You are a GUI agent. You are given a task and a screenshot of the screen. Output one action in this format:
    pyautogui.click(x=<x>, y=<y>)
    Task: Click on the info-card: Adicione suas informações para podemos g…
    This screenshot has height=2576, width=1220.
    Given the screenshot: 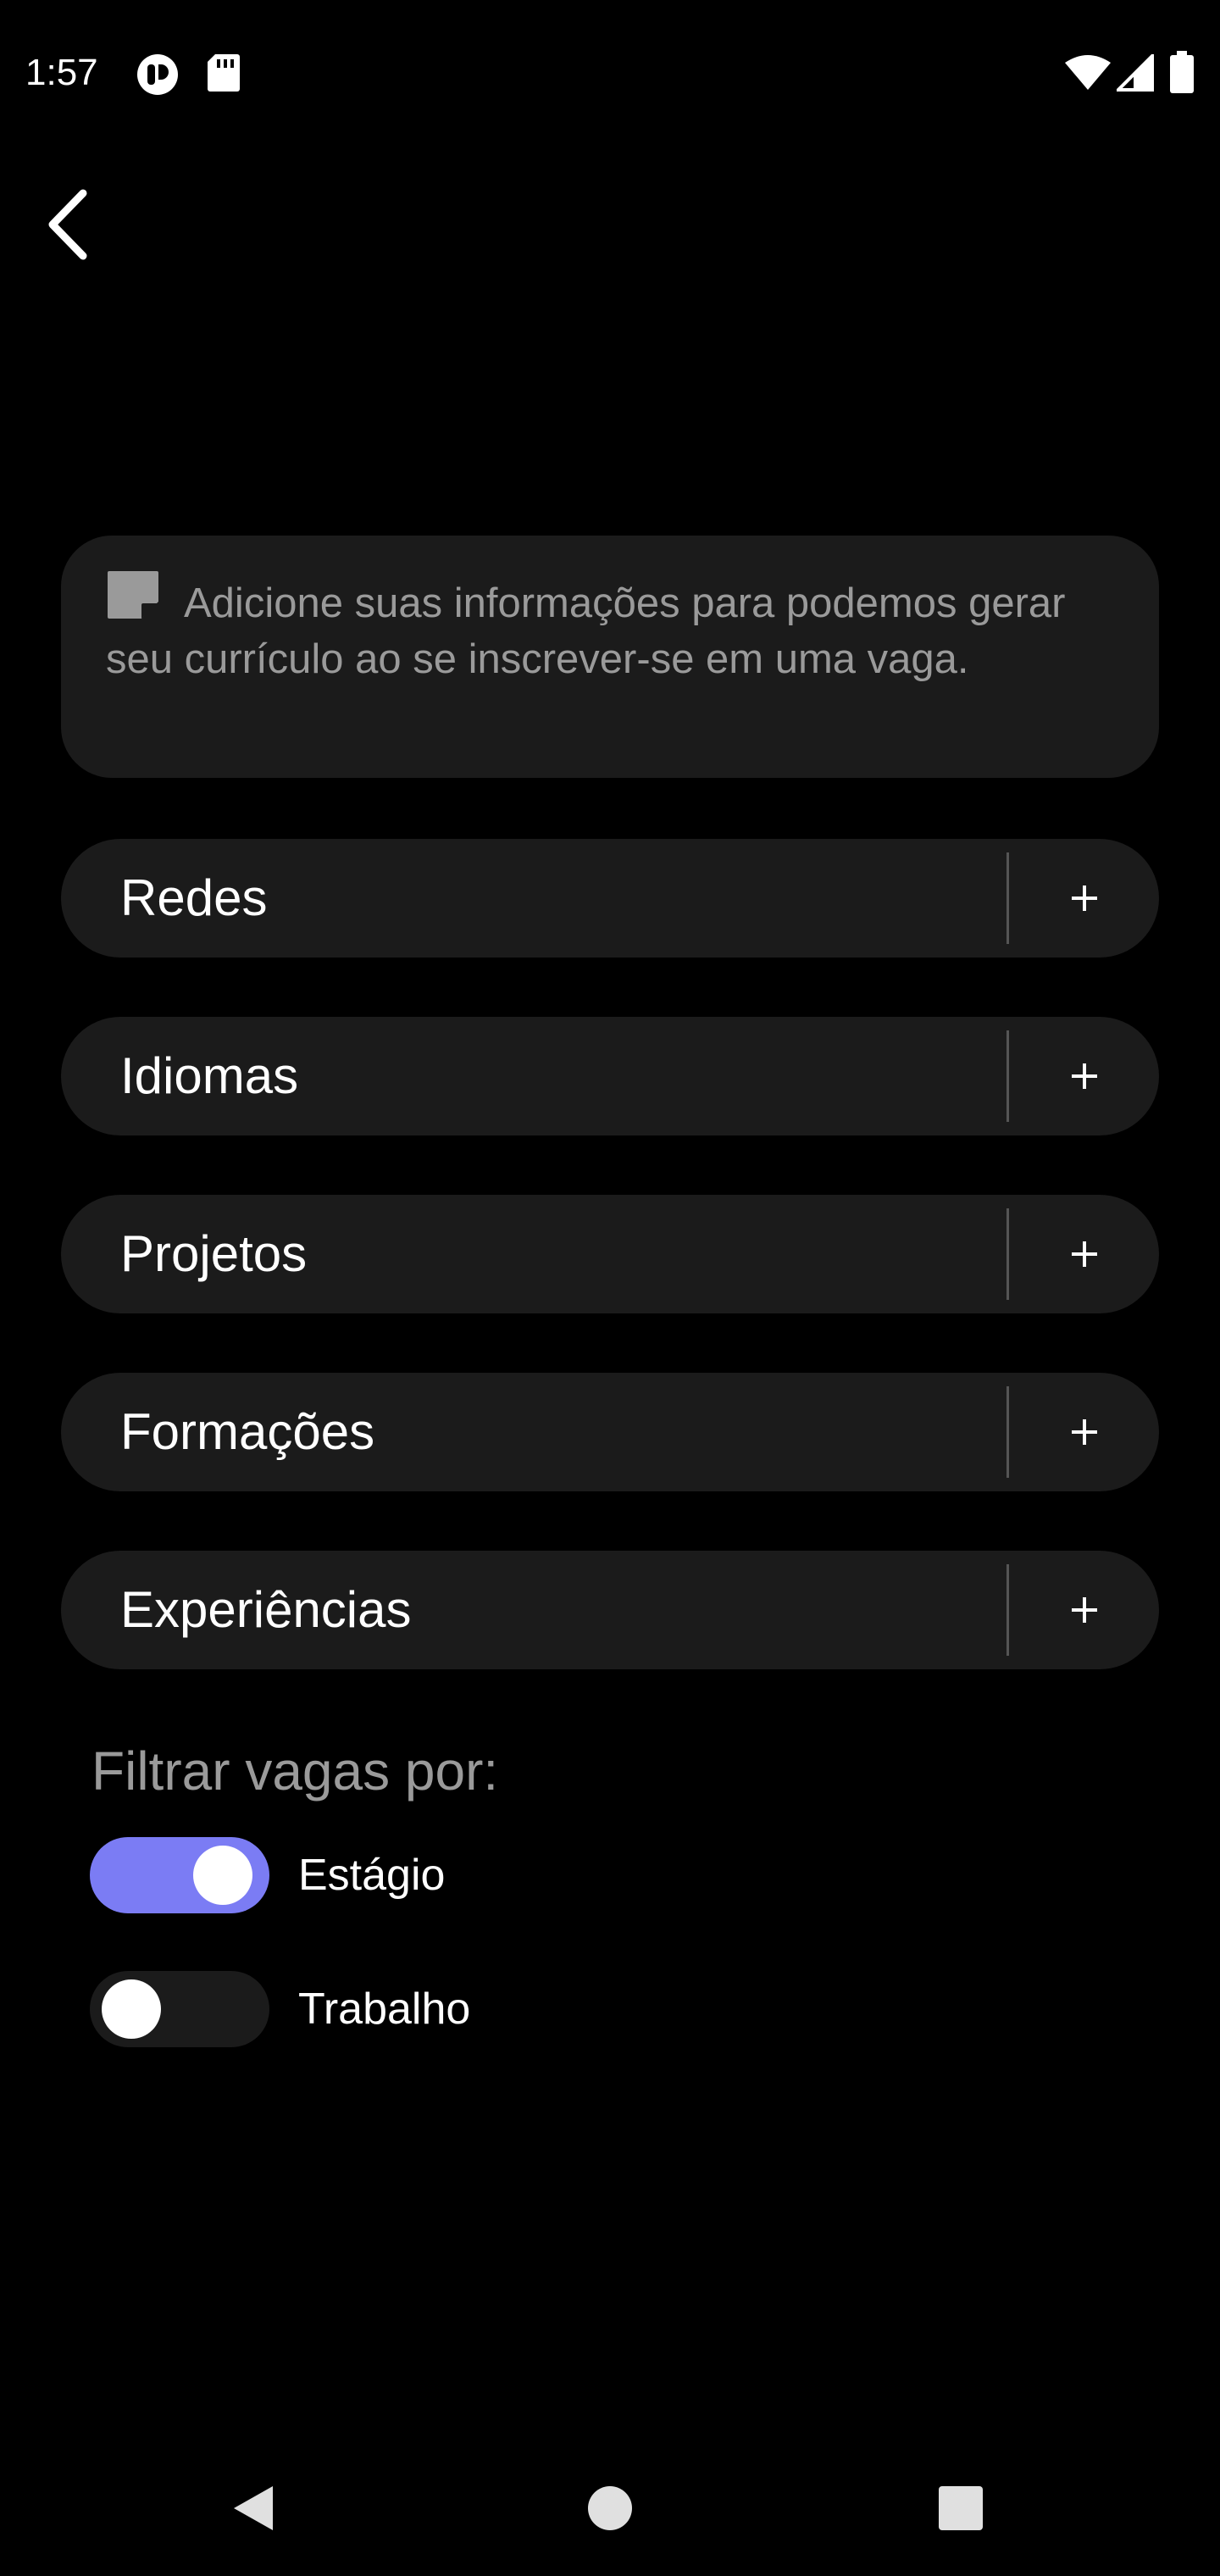 What is the action you would take?
    pyautogui.click(x=610, y=657)
    